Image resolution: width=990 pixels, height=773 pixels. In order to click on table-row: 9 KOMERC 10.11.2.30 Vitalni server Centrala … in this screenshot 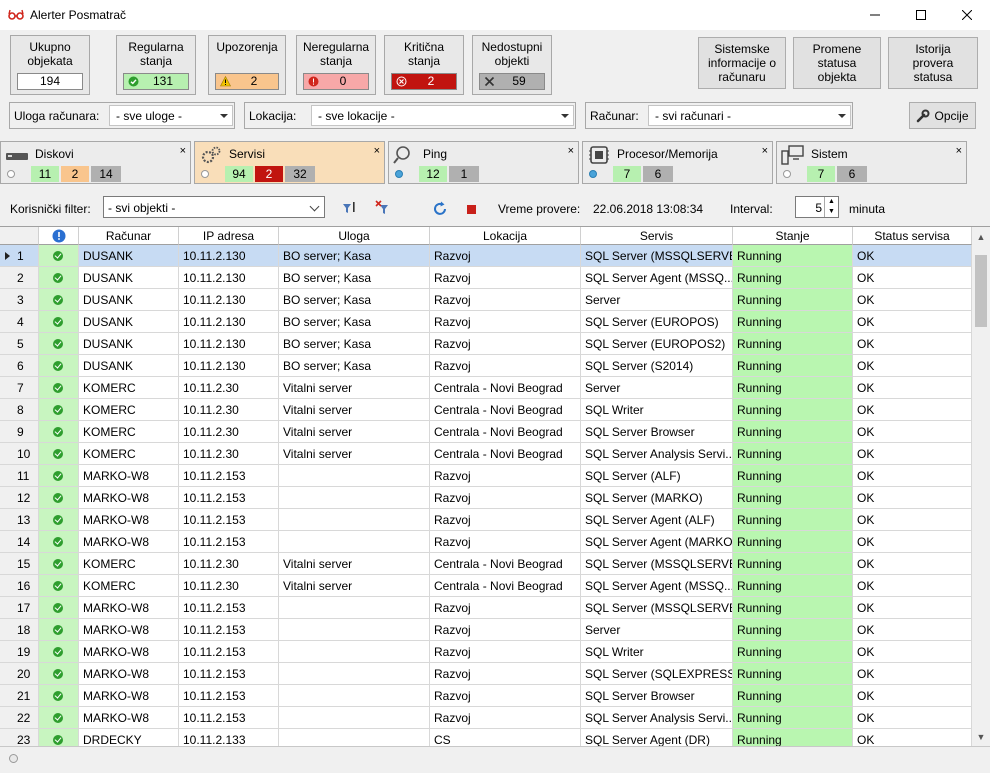, I will do `click(486, 432)`.